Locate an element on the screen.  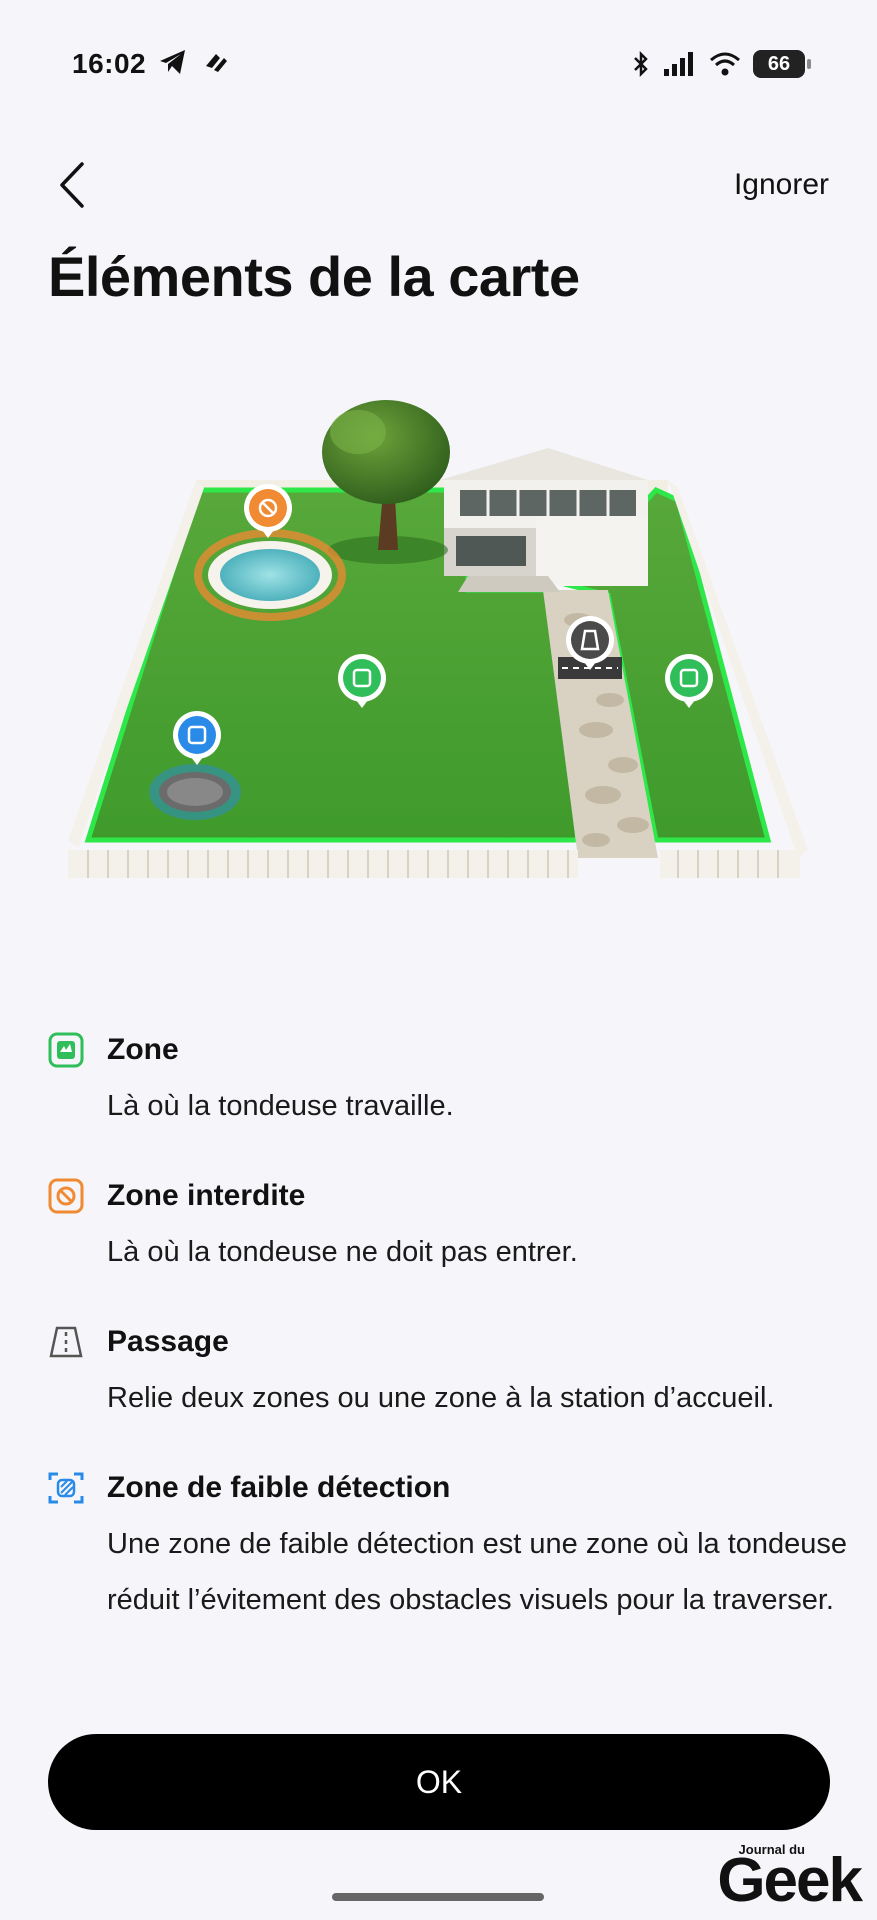
watermark-logo: Journal du Geek is located at coordinates (777, 1878).